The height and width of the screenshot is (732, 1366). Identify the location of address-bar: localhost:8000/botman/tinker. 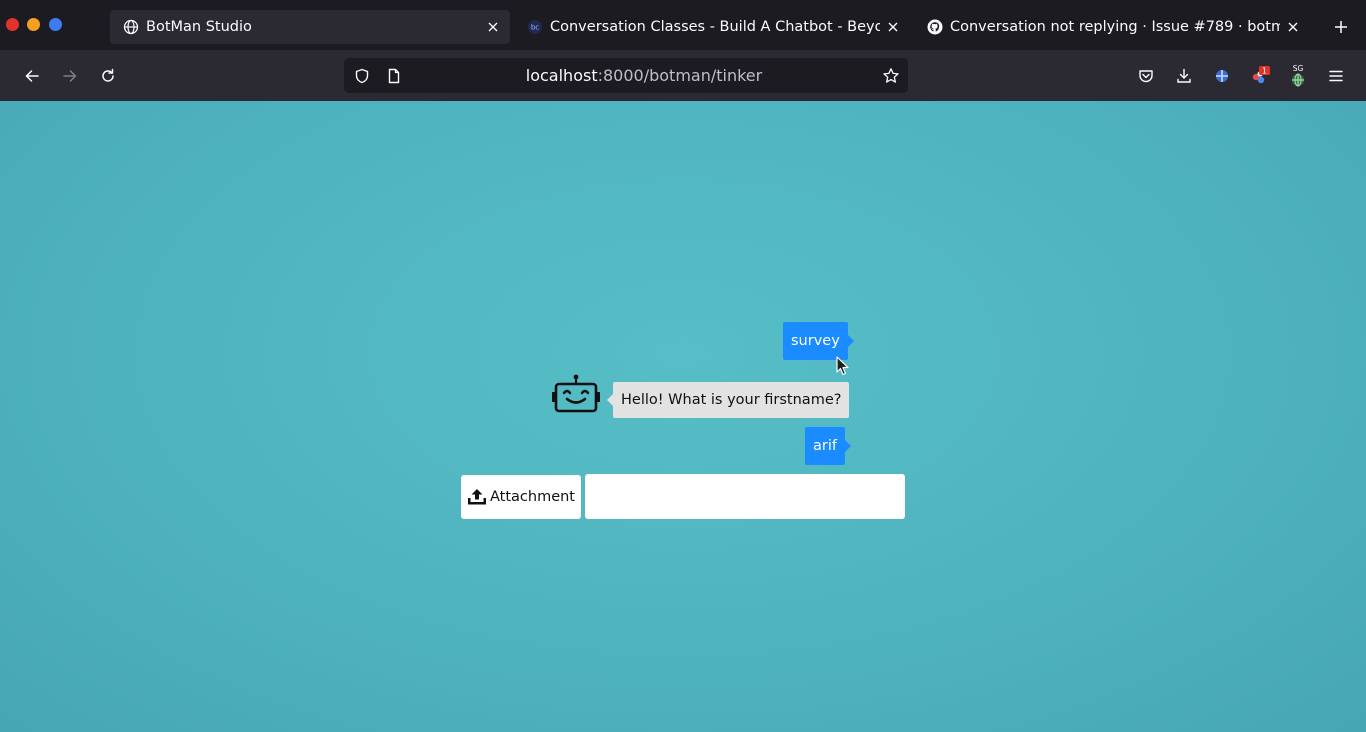
(626, 75).